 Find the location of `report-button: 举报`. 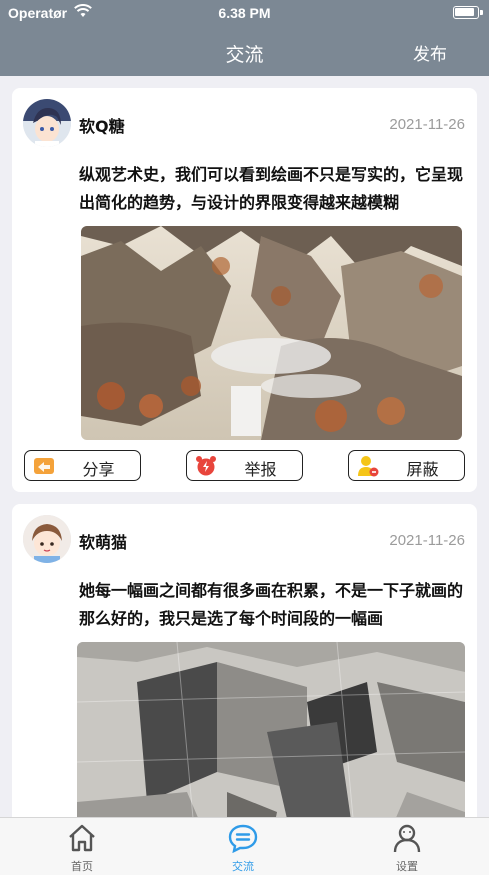

report-button: 举报 is located at coordinates (244, 465).